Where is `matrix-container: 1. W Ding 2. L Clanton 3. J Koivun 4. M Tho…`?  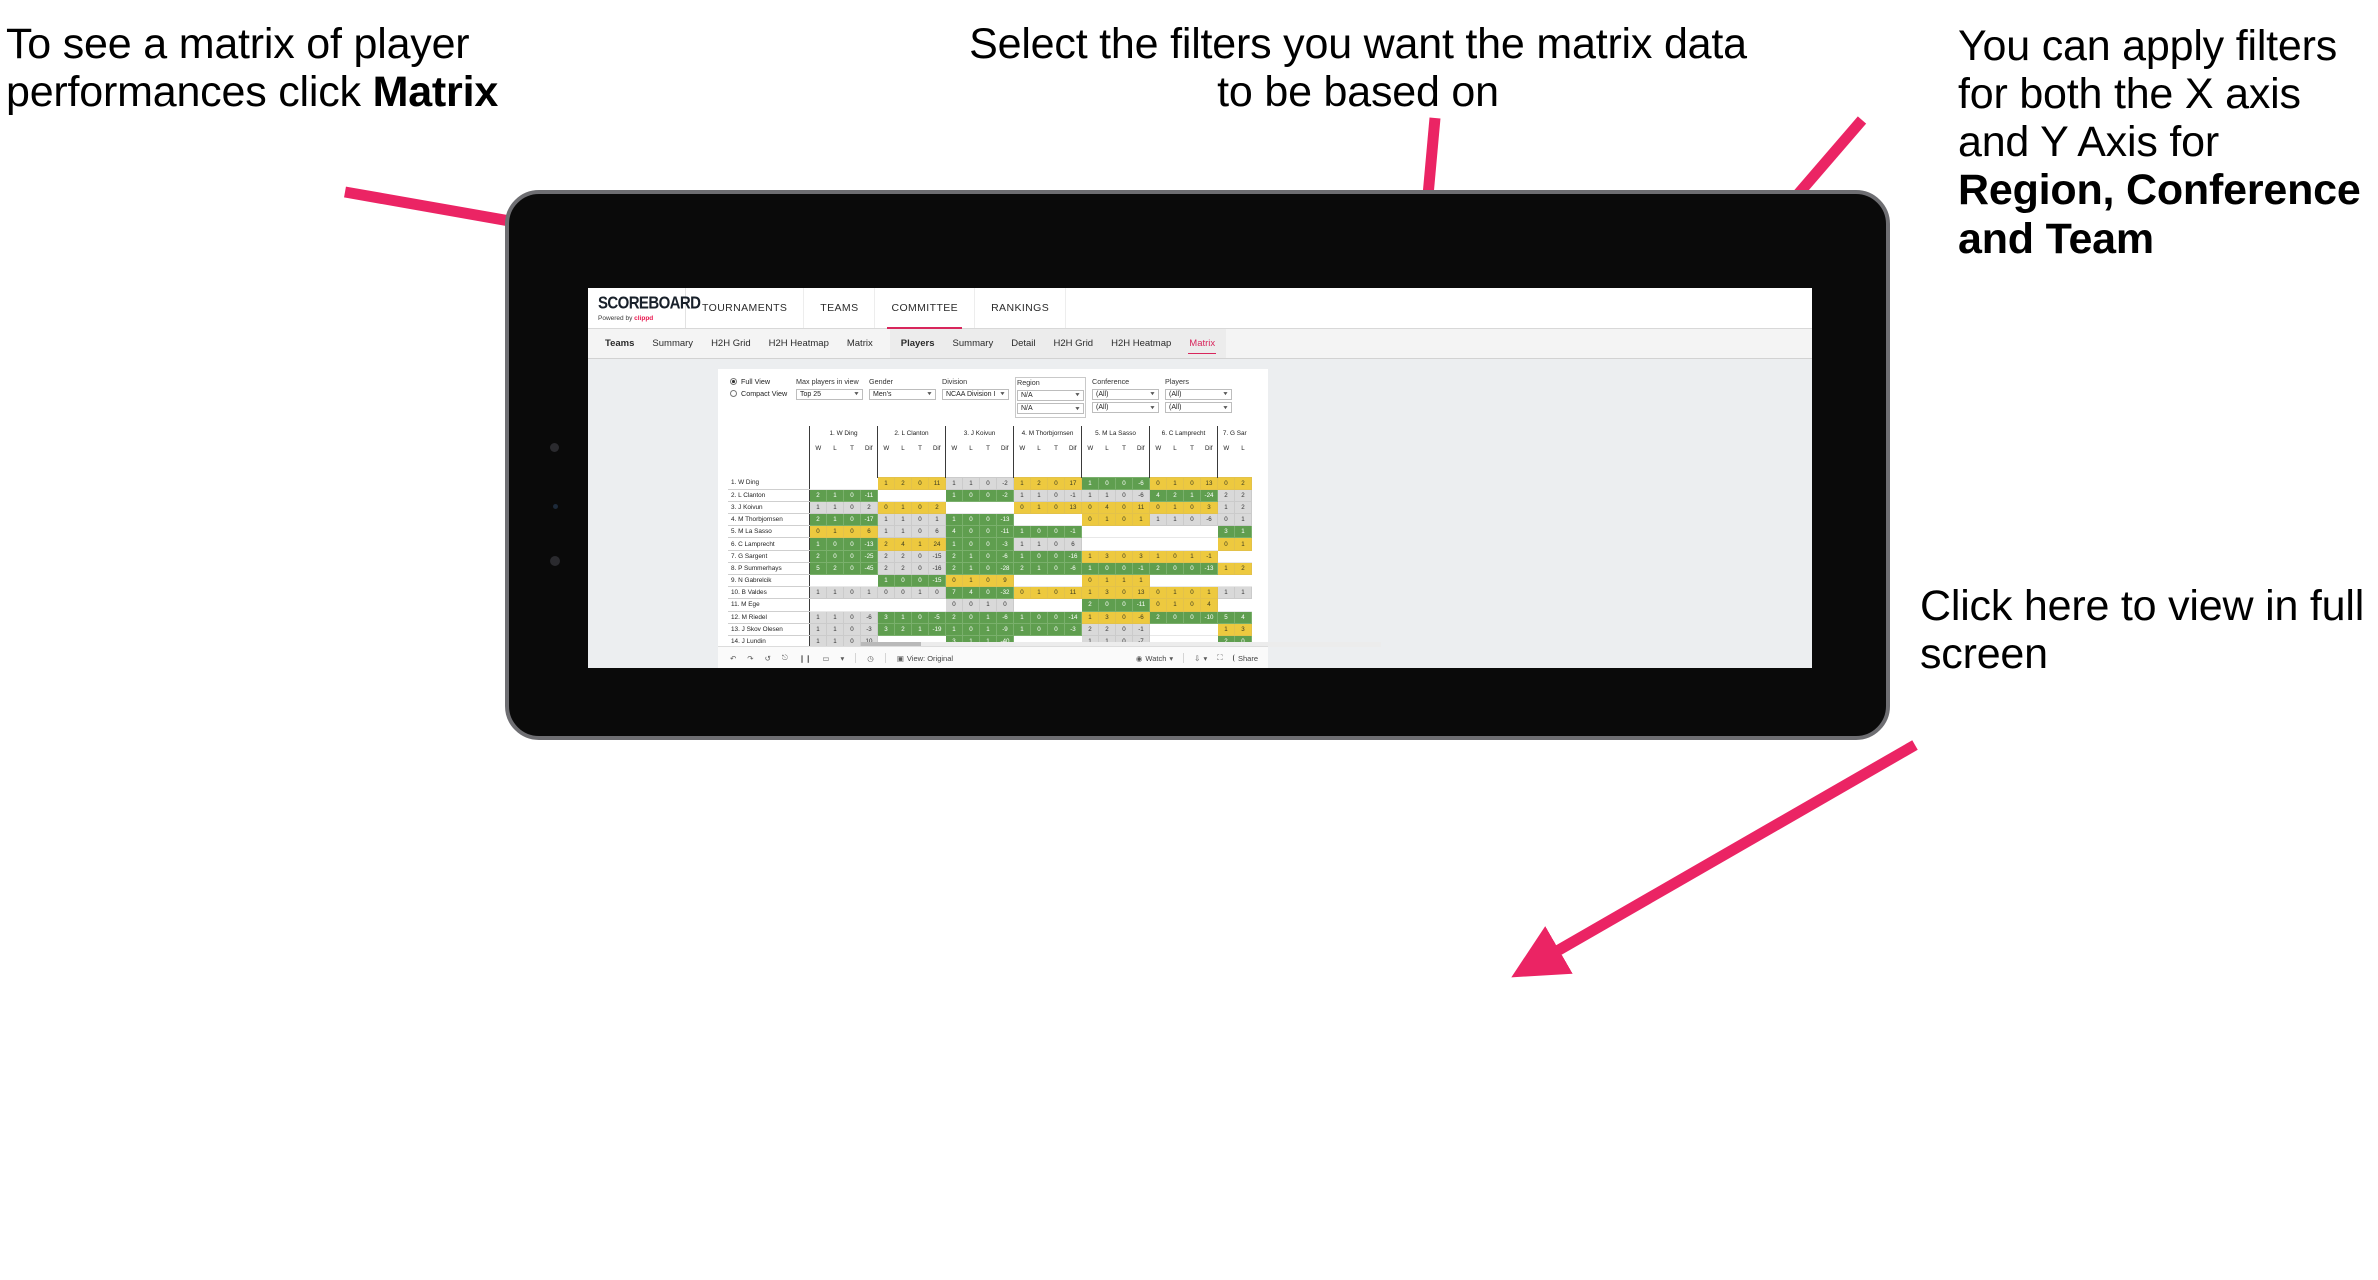 matrix-container: 1. W Ding 2. L Clanton 3. J Koivun 4. M Tho… is located at coordinates (993, 545).